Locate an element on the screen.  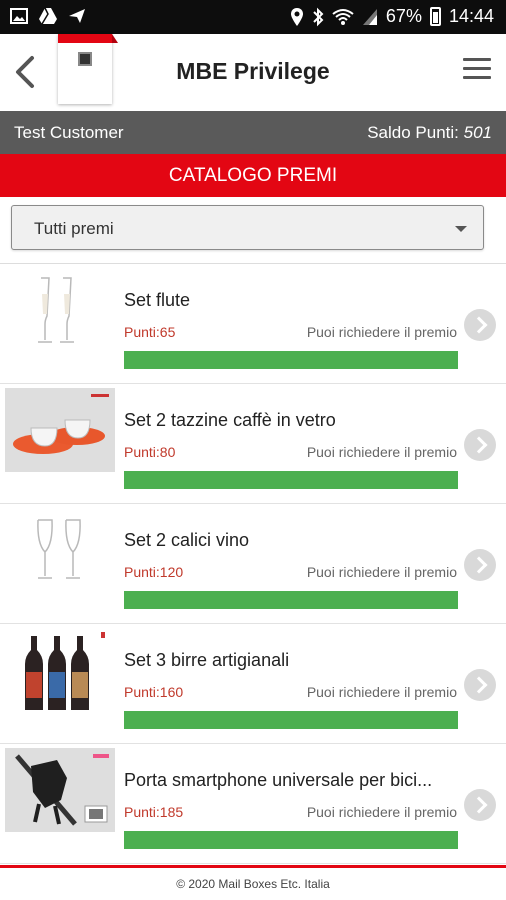
points-balance-value: 501 is located at coordinates (477, 132).